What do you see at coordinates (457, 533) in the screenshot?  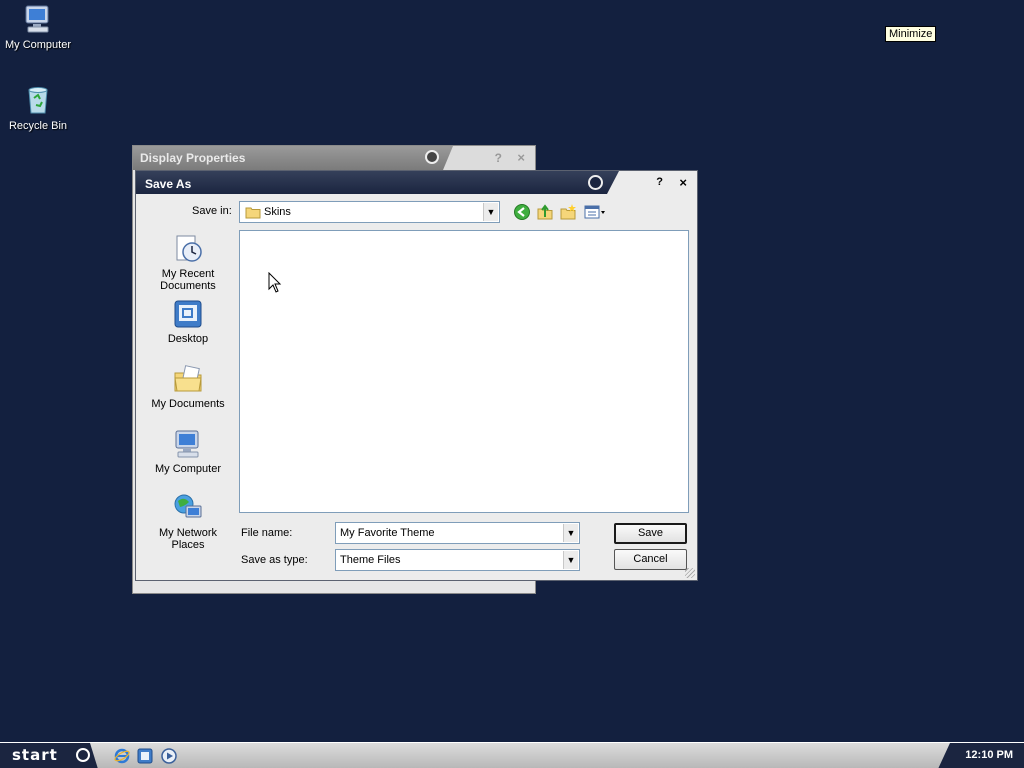 I see `file-name-input: My Favorite Theme ▼` at bounding box center [457, 533].